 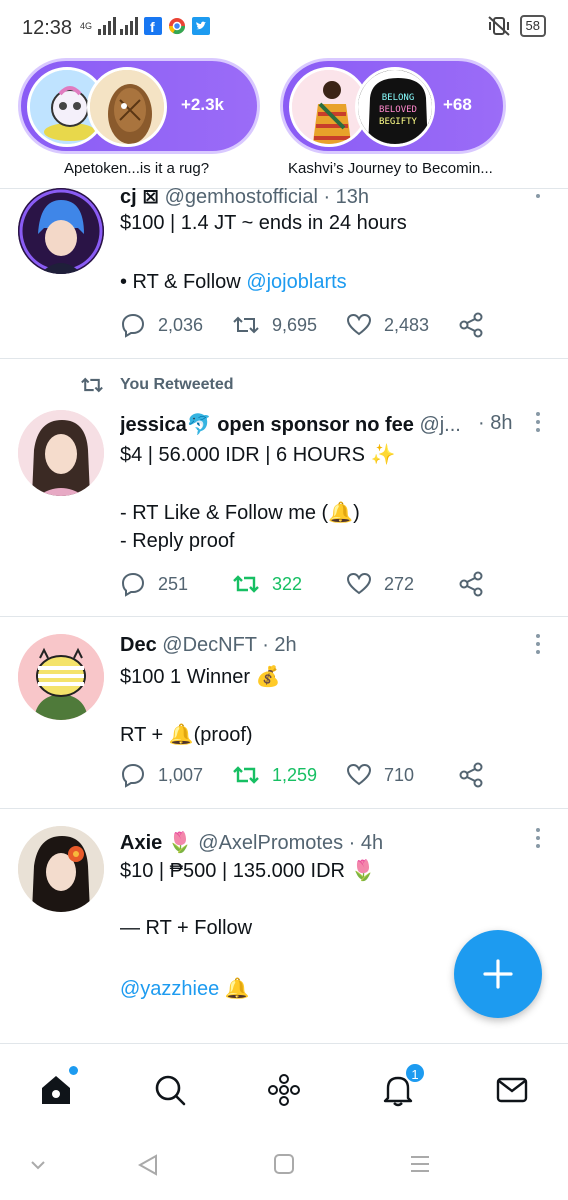 What do you see at coordinates (398, 122) in the screenshot?
I see `svg-text: BEGIFTY` at bounding box center [398, 122].